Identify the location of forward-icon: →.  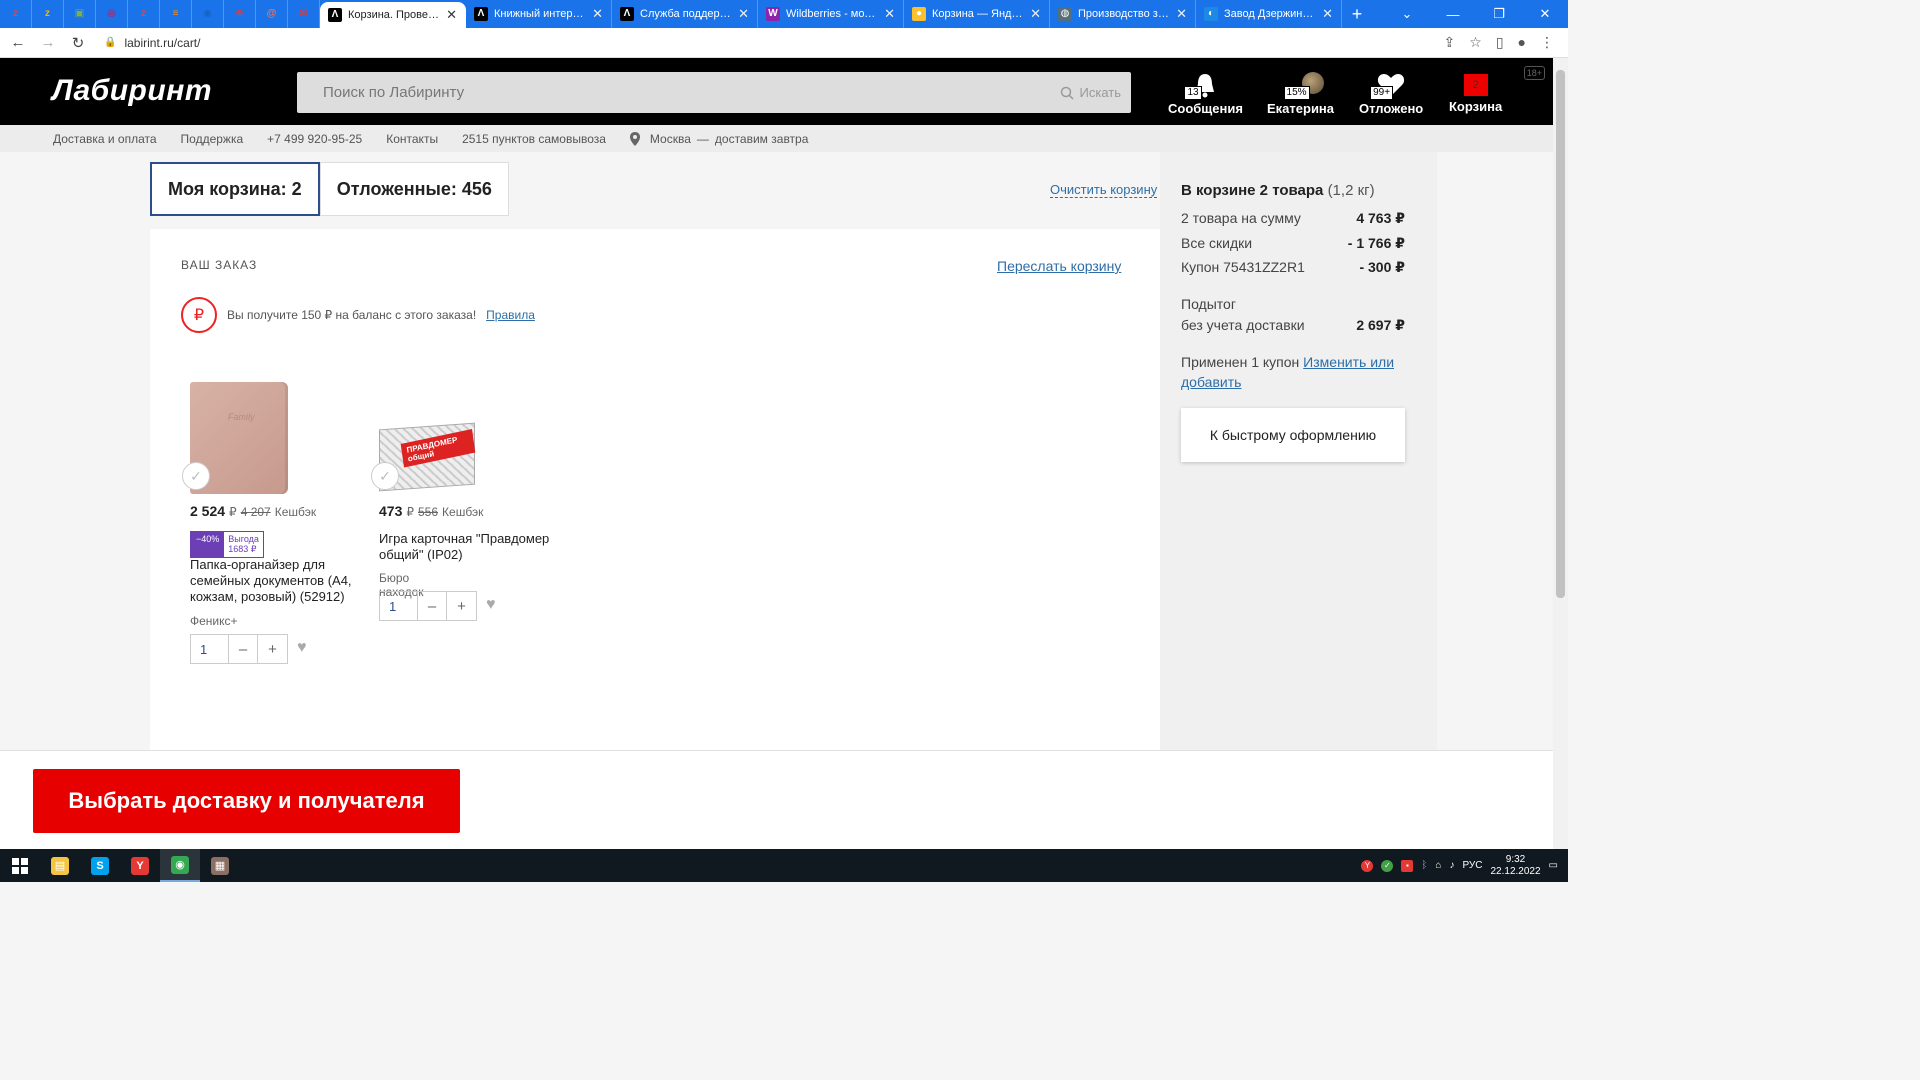
(48, 42).